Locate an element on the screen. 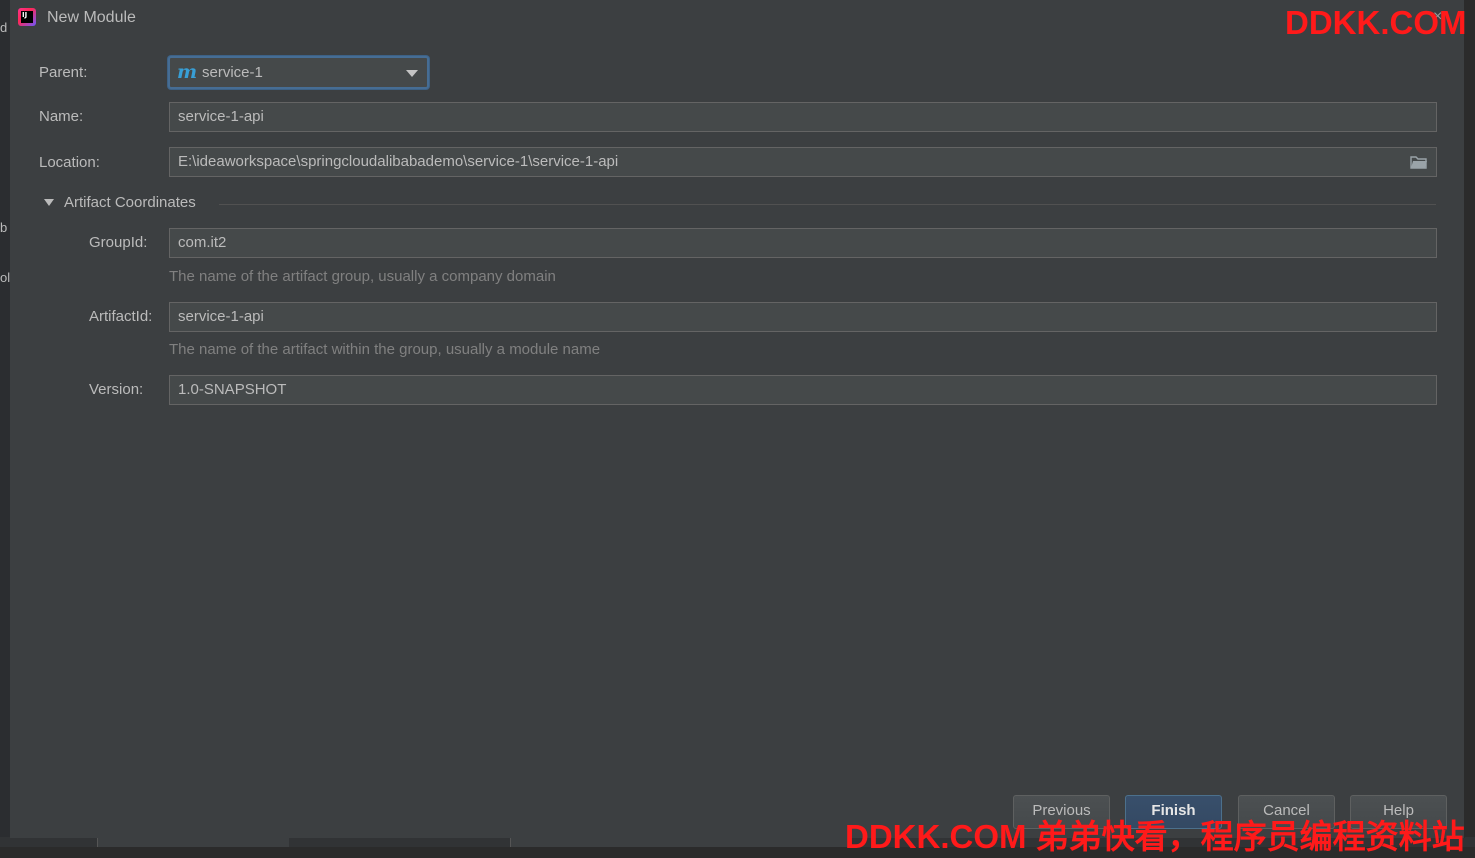 This screenshot has width=1475, height=858. dialog-title: New Module is located at coordinates (91, 17).